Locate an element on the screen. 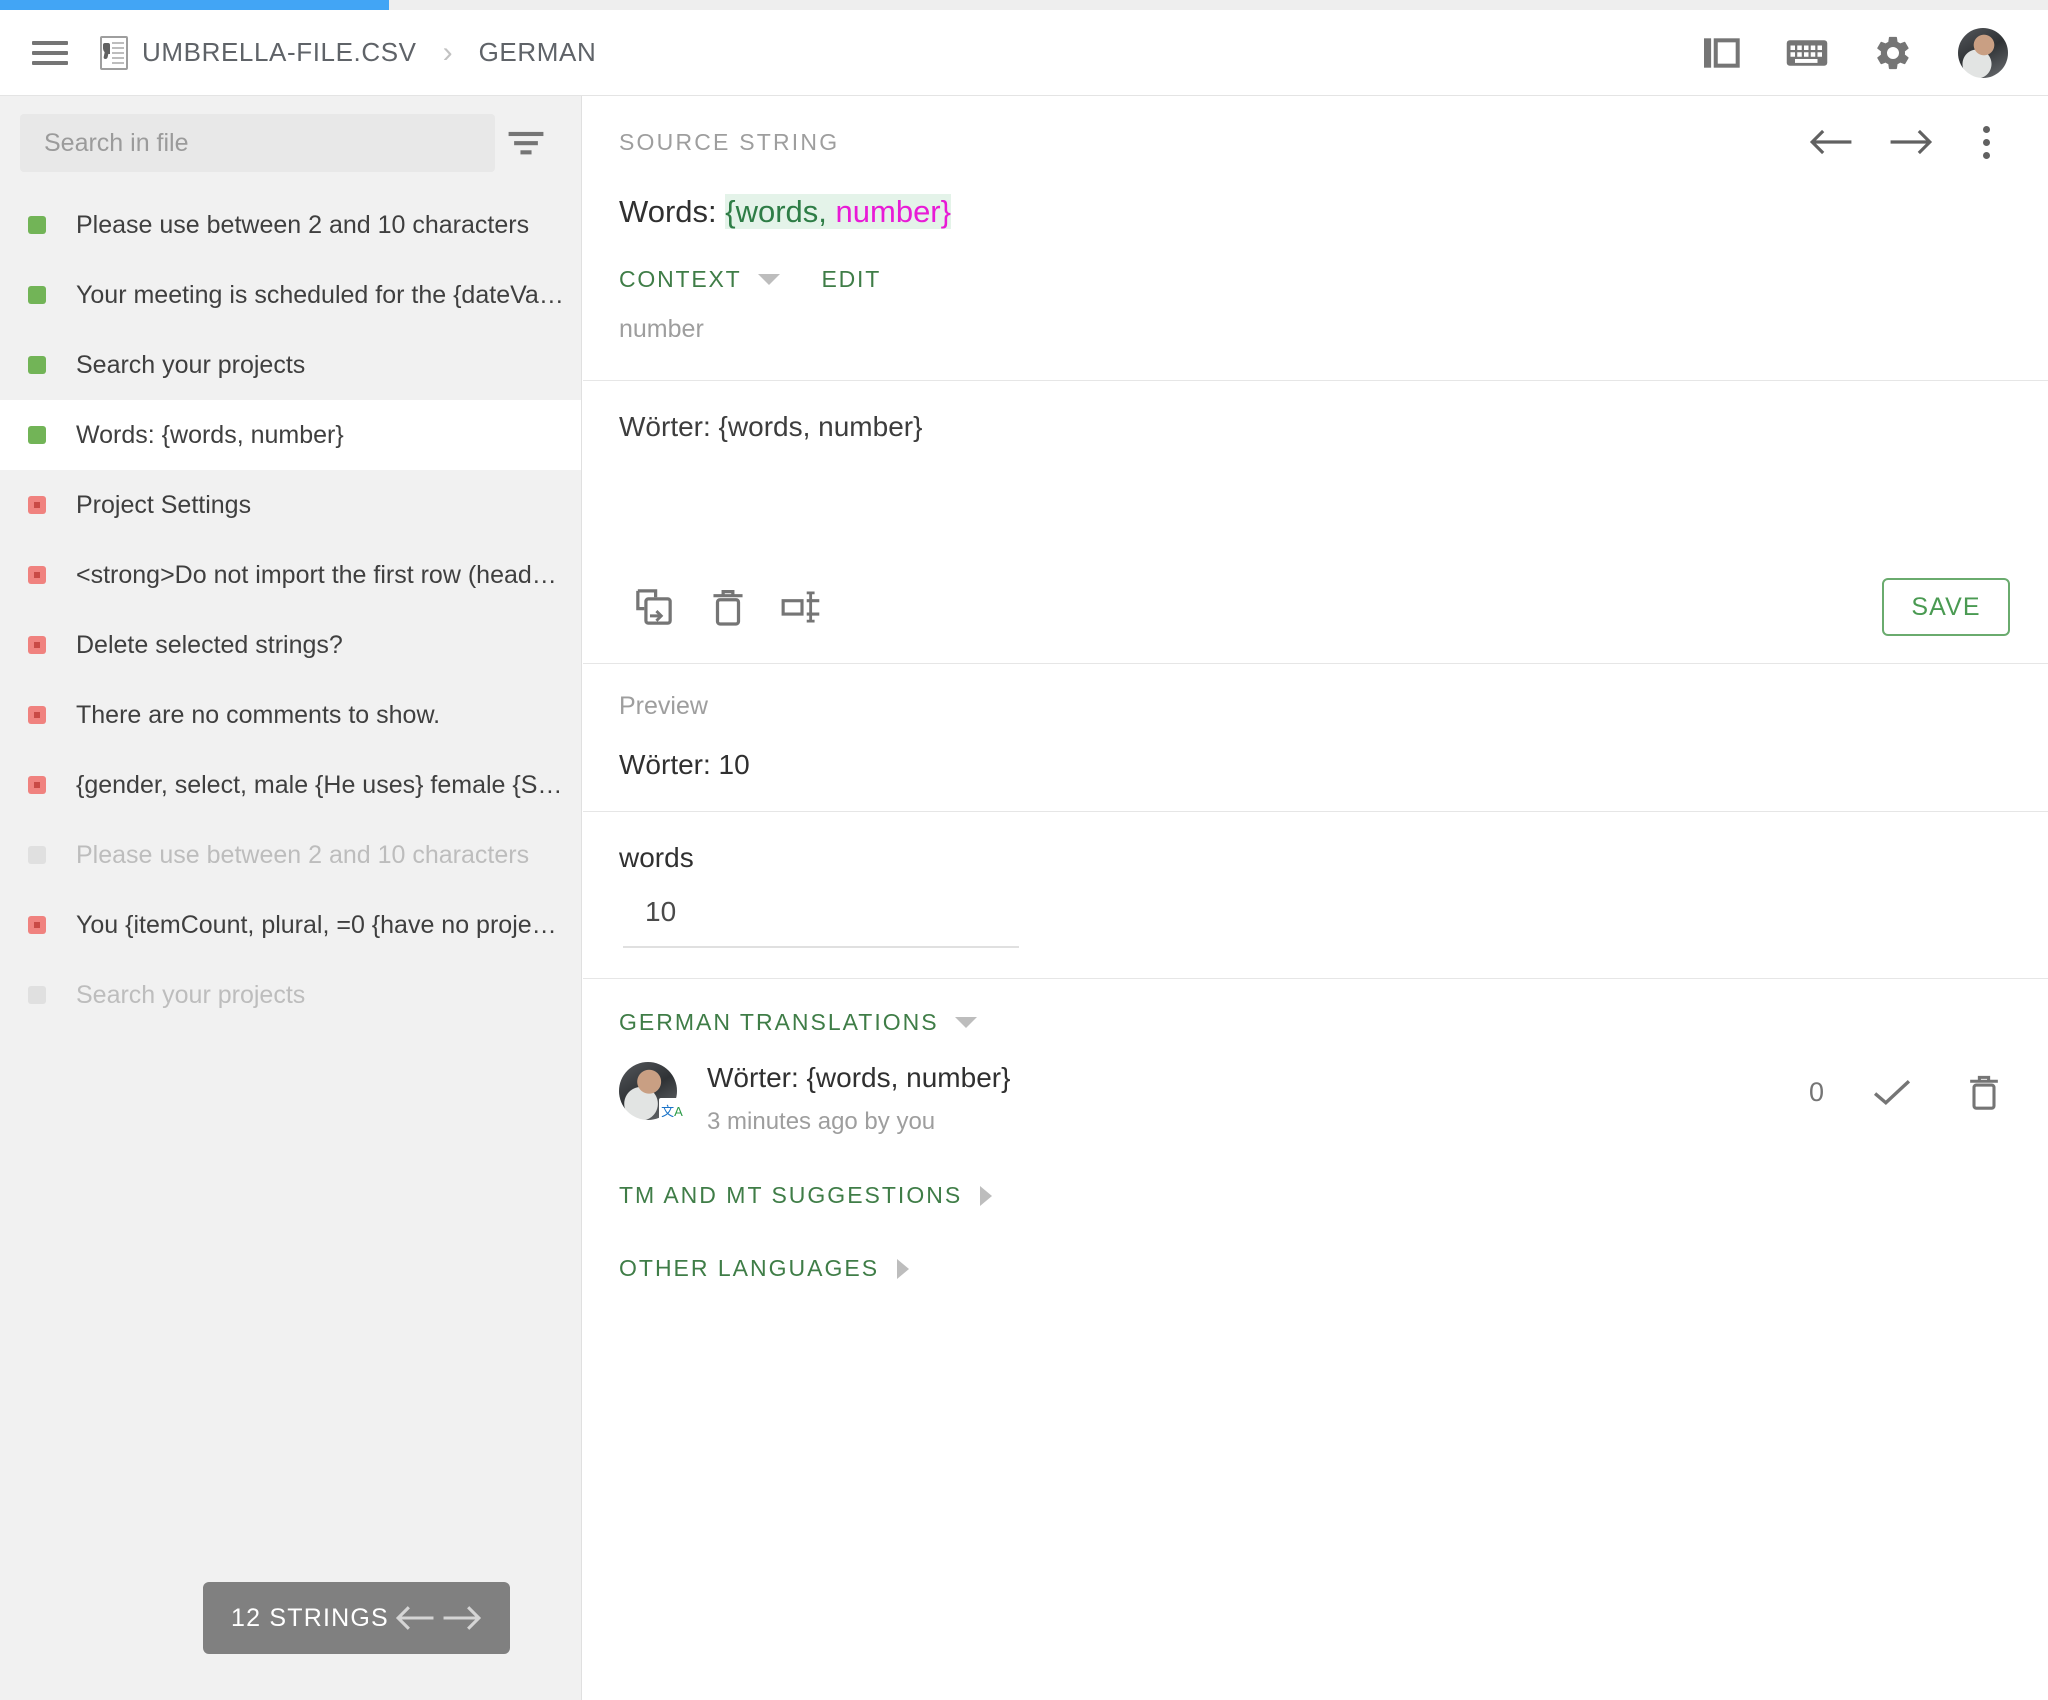 The image size is (2048, 1700). translate-badge-icon: 文A is located at coordinates (672, 1111).